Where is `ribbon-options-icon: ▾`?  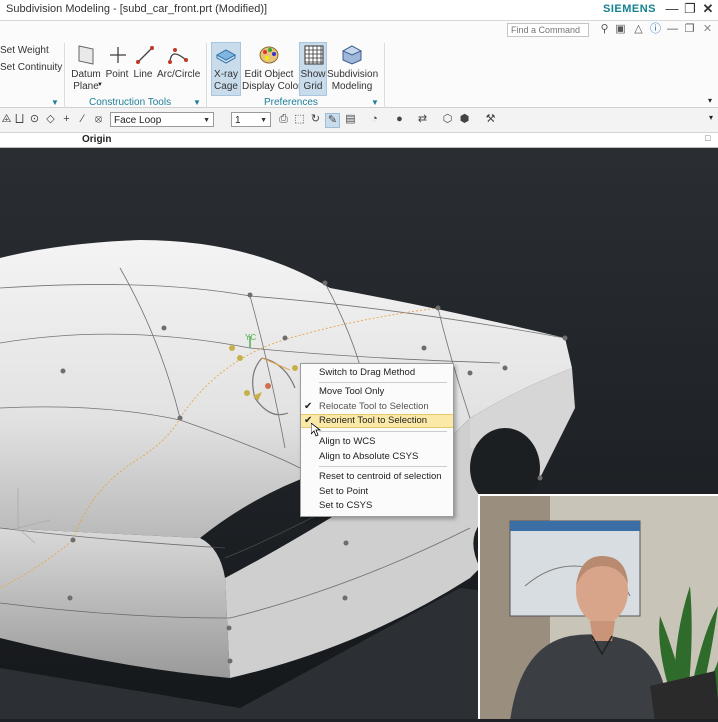 ribbon-options-icon: ▾ is located at coordinates (710, 100).